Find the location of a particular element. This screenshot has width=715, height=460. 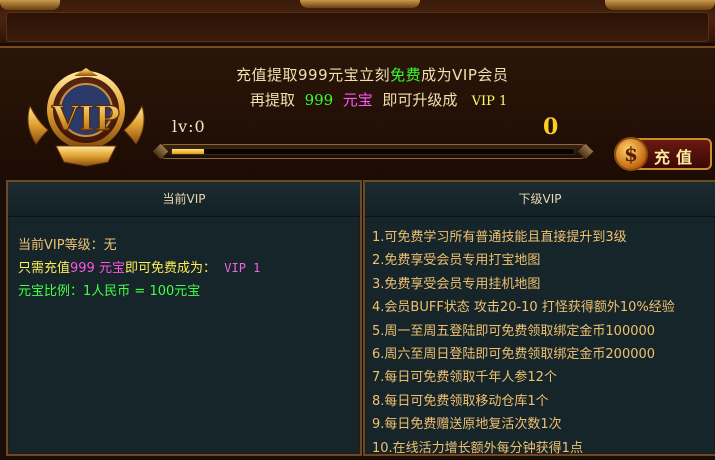

benefit-item: 6.周六至周日登陆即可免费领取绑定金币200000 is located at coordinates (514, 355).